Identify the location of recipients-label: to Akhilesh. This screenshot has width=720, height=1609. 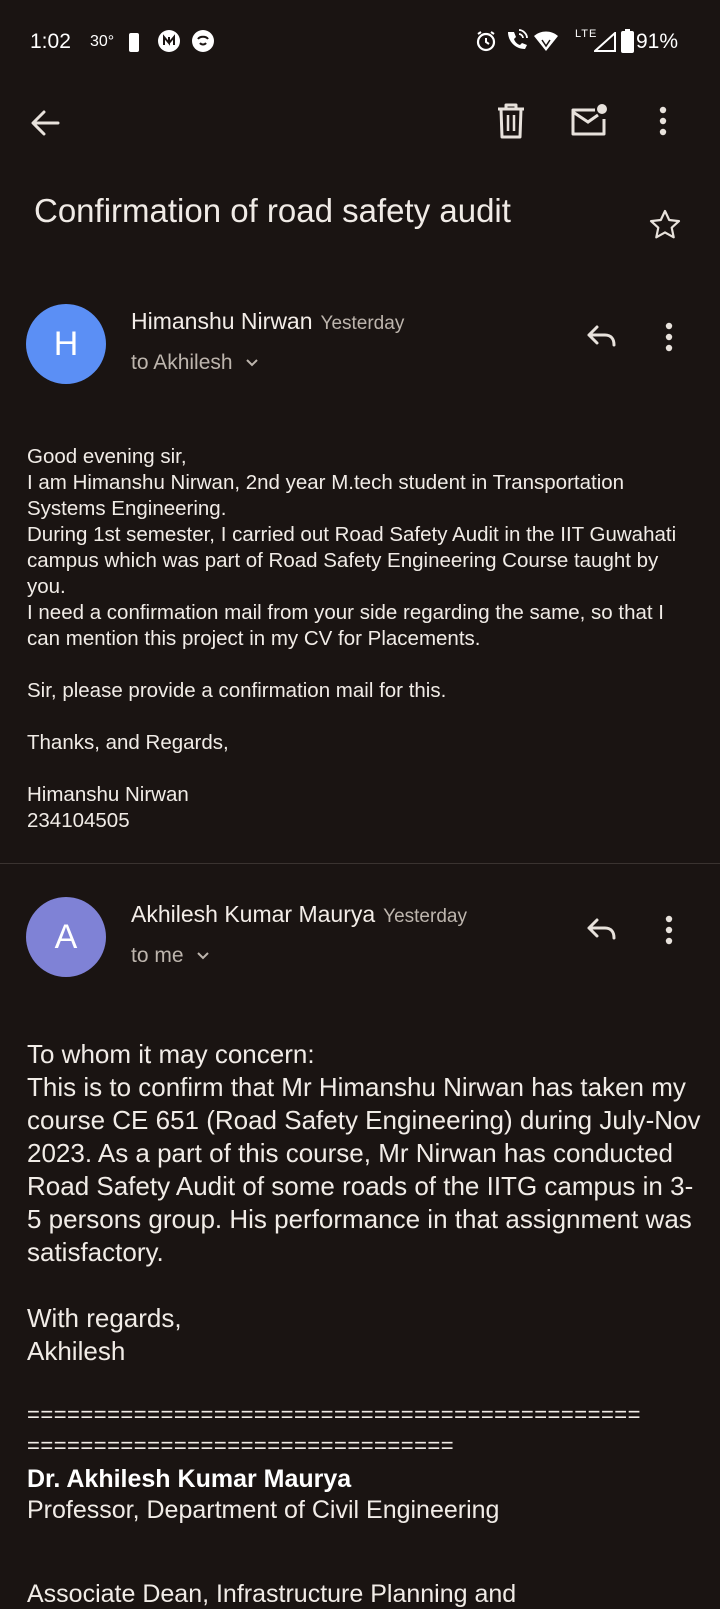
(182, 362).